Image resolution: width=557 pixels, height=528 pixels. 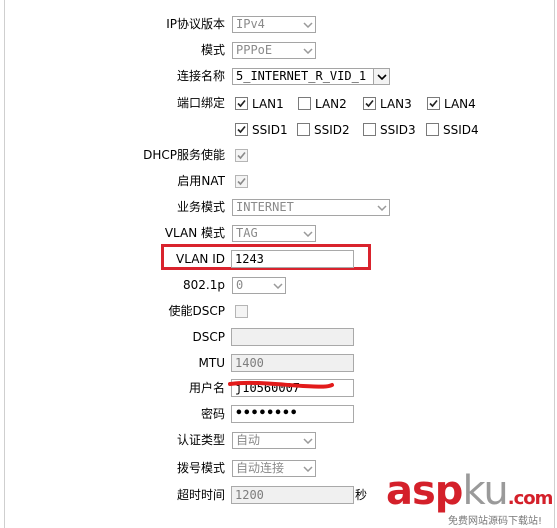 I want to click on lan3-checkbox, so click(x=369, y=103).